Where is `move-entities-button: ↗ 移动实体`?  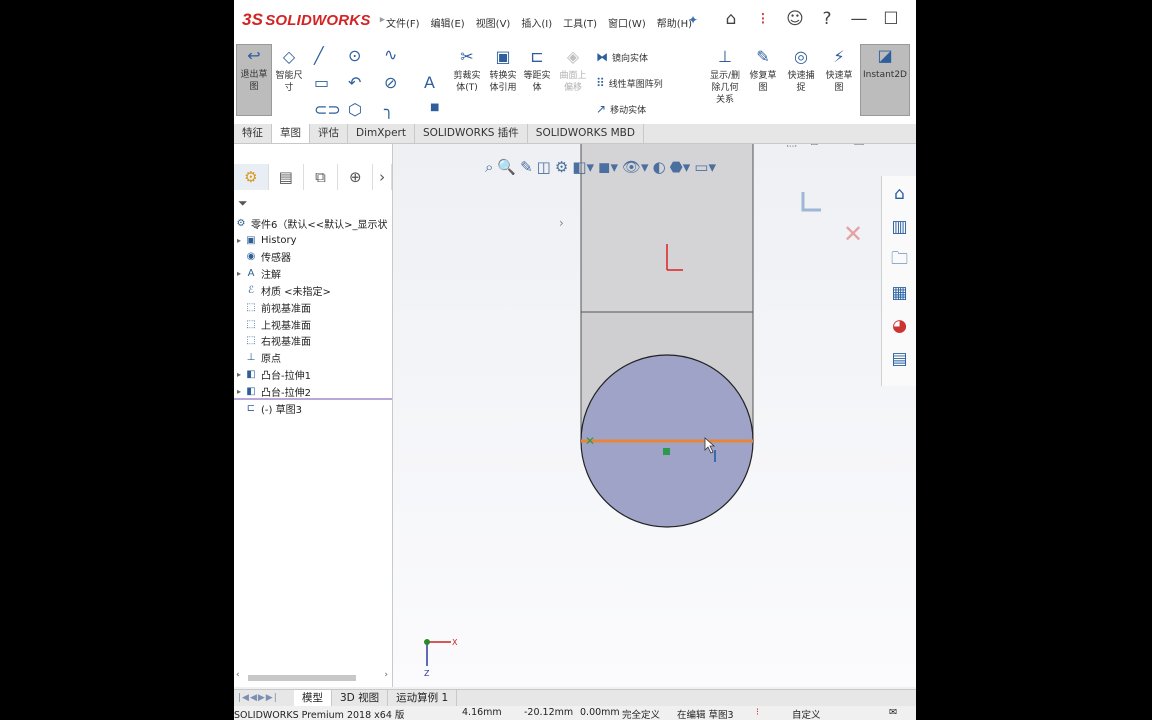 move-entities-button: ↗ 移动实体 is located at coordinates (621, 109).